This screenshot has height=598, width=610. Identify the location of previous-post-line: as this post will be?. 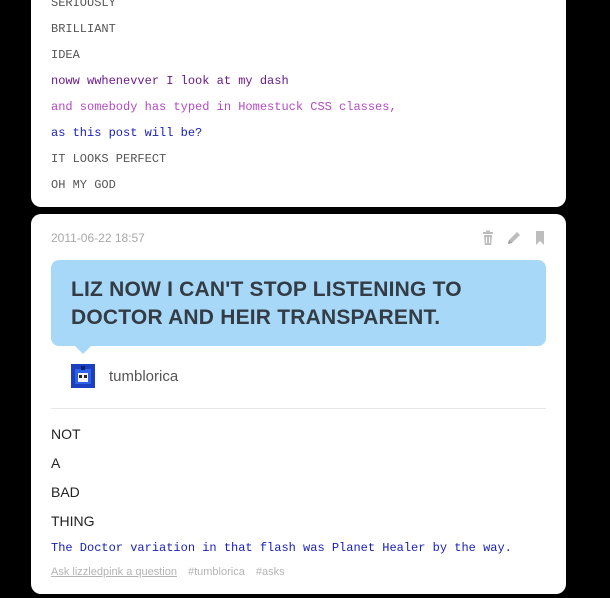
(127, 133).